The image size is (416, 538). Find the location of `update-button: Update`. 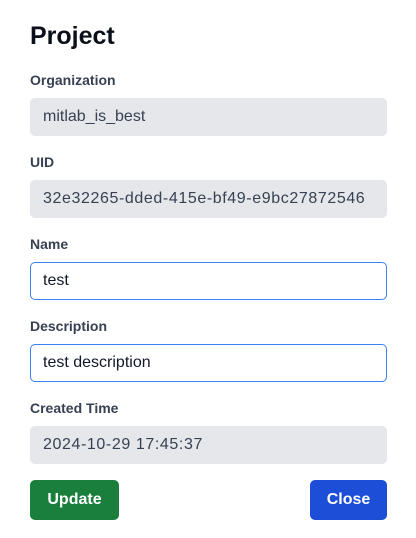

update-button: Update is located at coordinates (74, 500).